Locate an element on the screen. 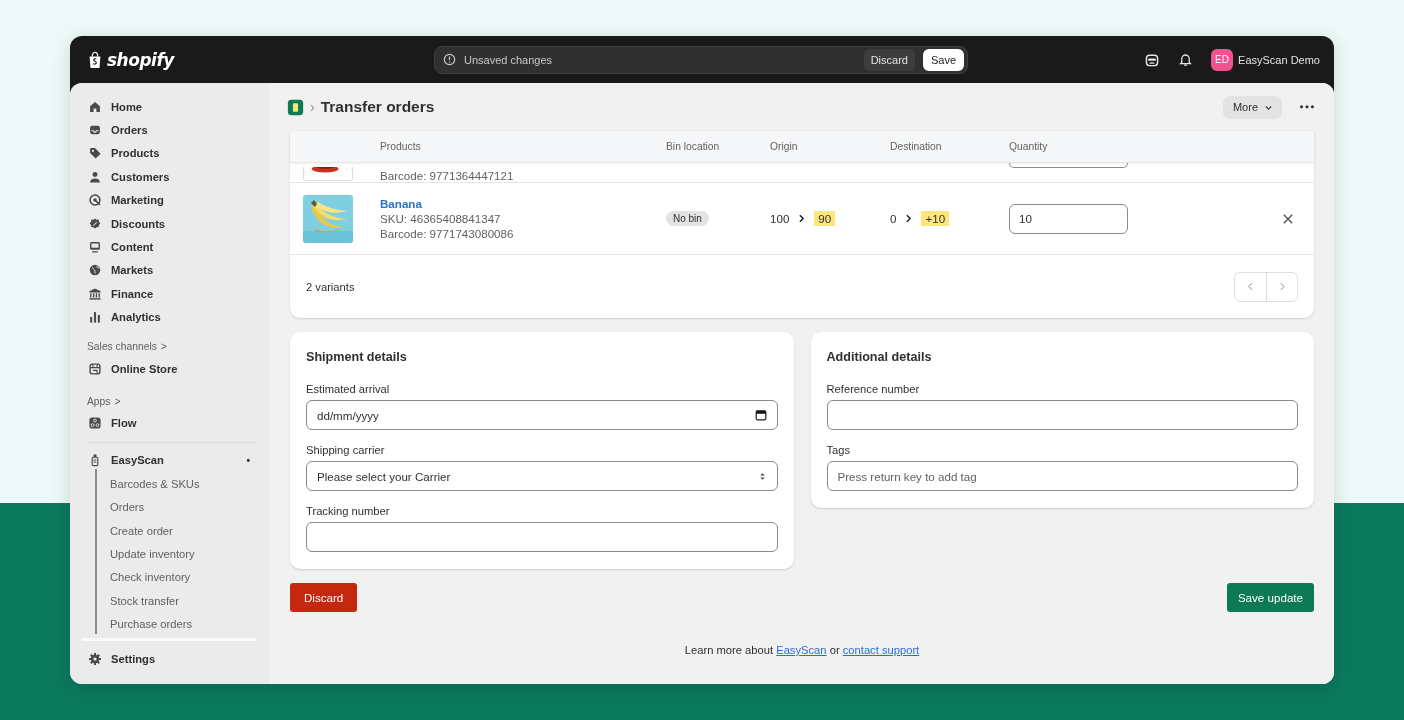  settings-item: Settings is located at coordinates (169, 658).